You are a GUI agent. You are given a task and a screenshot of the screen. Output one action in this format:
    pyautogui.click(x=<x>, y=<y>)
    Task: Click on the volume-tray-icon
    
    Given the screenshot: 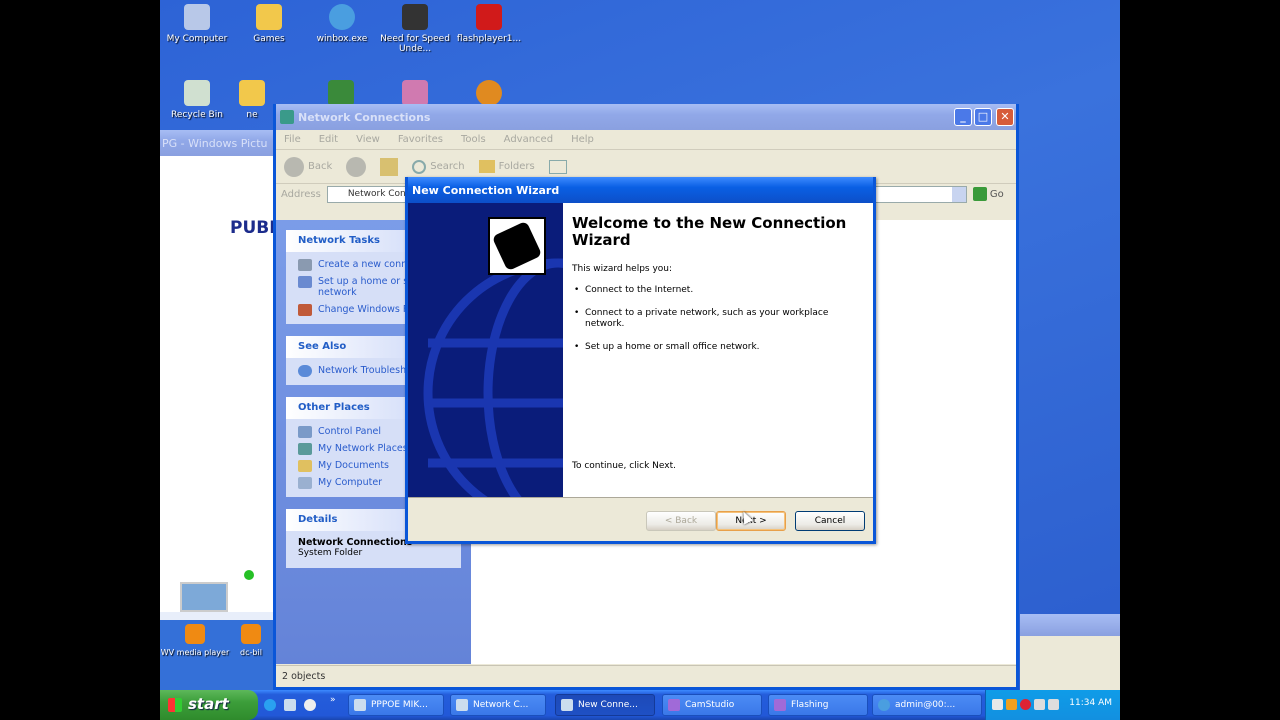 What is the action you would take?
    pyautogui.click(x=1053, y=704)
    